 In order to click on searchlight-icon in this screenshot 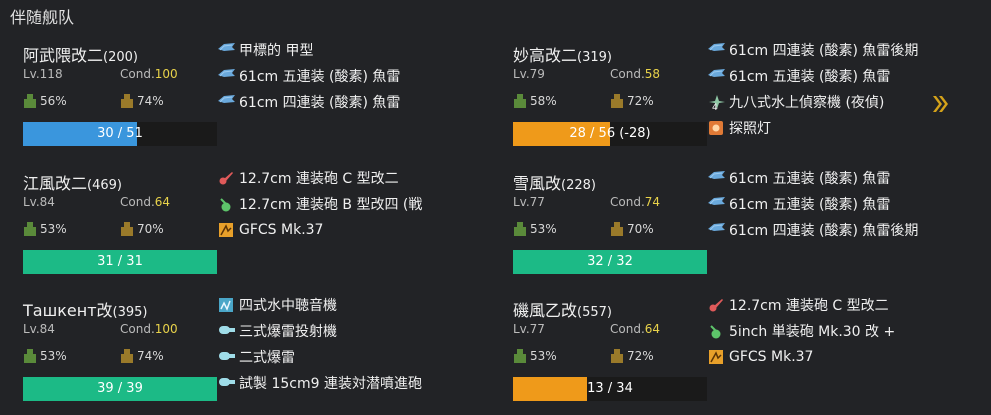, I will do `click(717, 128)`.